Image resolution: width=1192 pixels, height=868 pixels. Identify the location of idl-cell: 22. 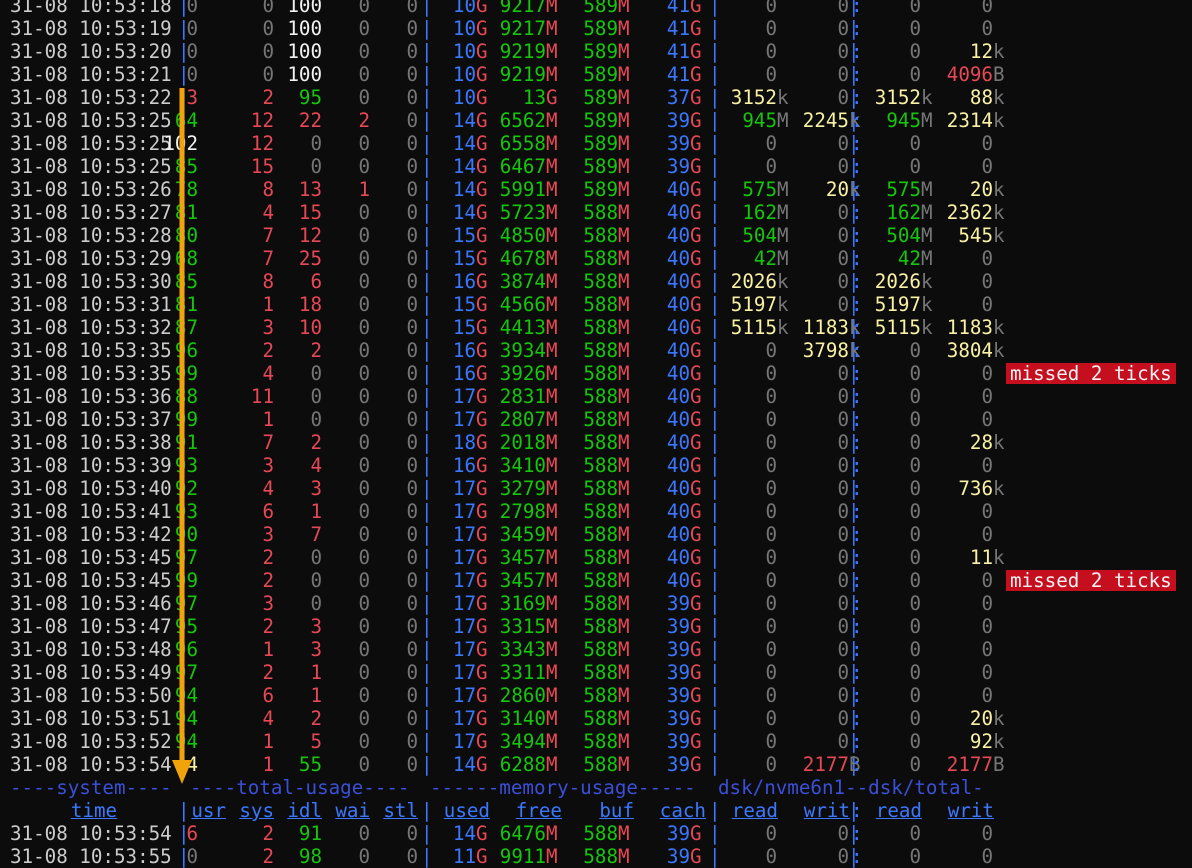
(310, 120).